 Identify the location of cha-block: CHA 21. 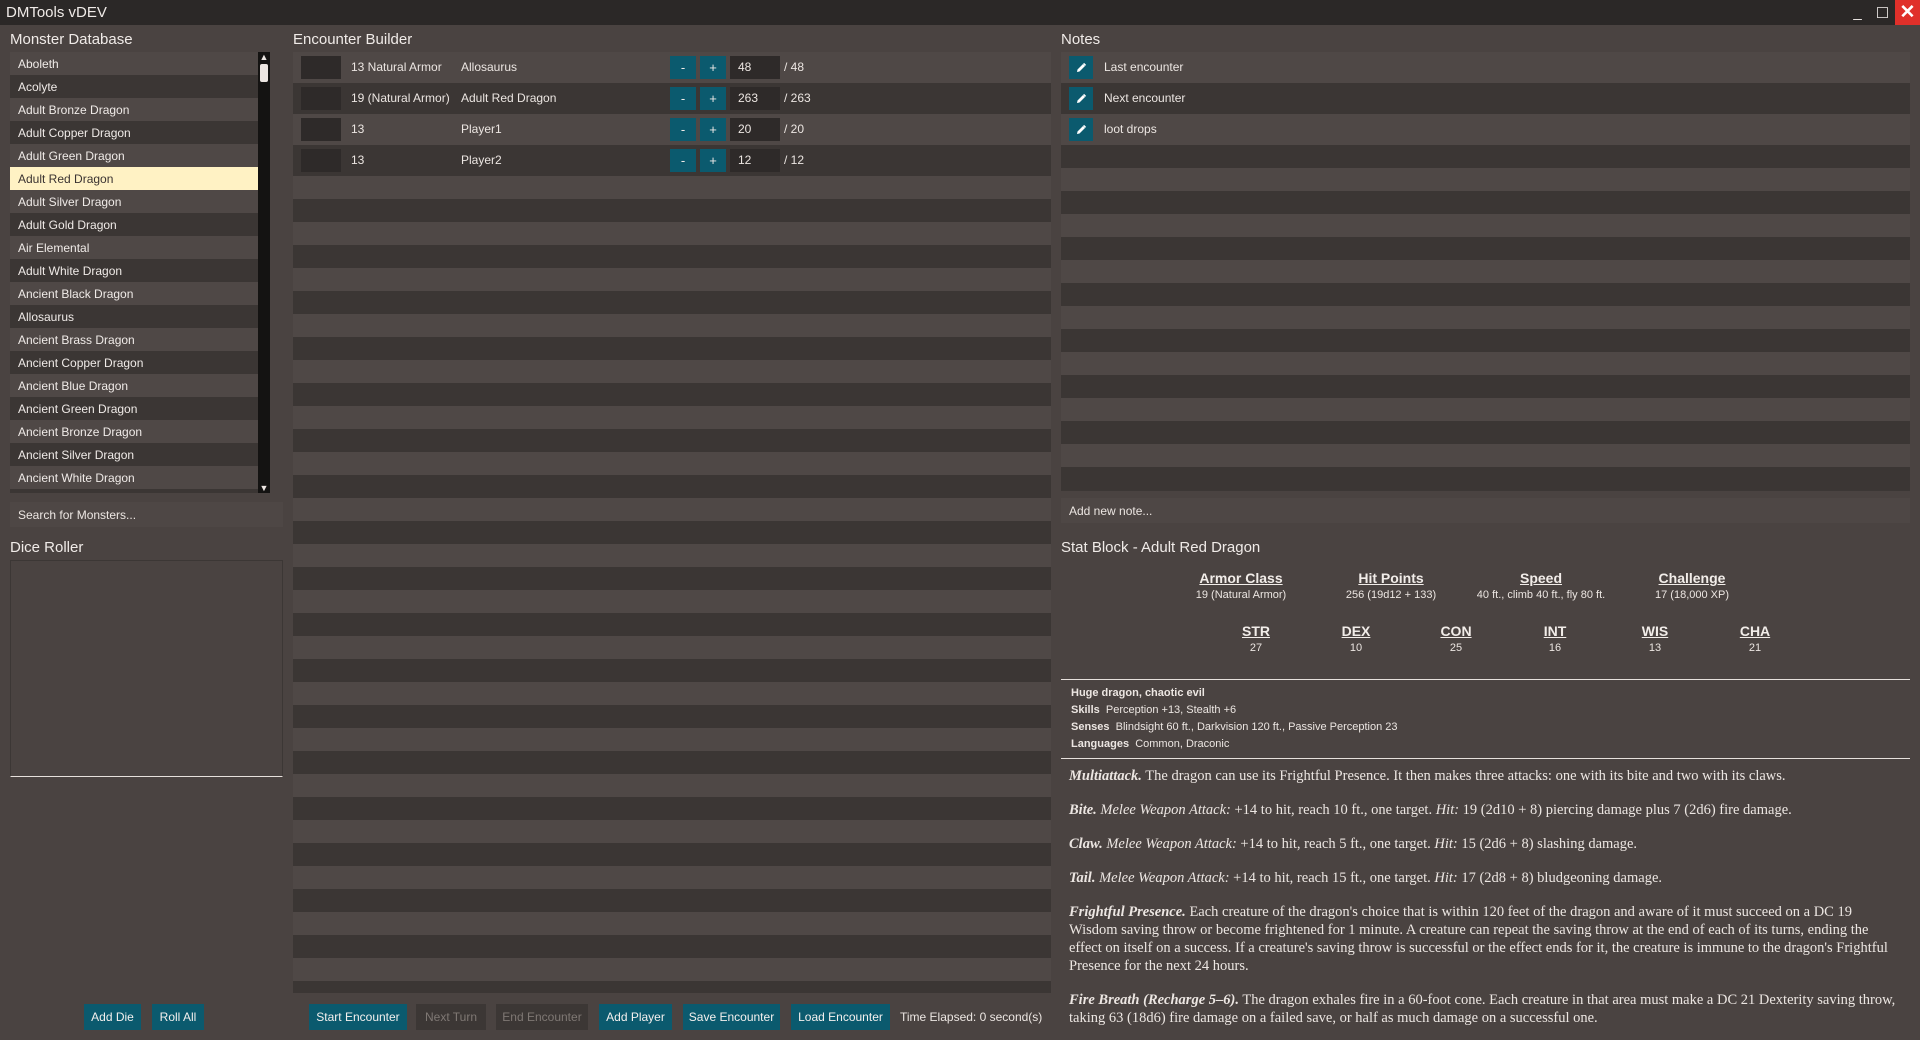
(1755, 638).